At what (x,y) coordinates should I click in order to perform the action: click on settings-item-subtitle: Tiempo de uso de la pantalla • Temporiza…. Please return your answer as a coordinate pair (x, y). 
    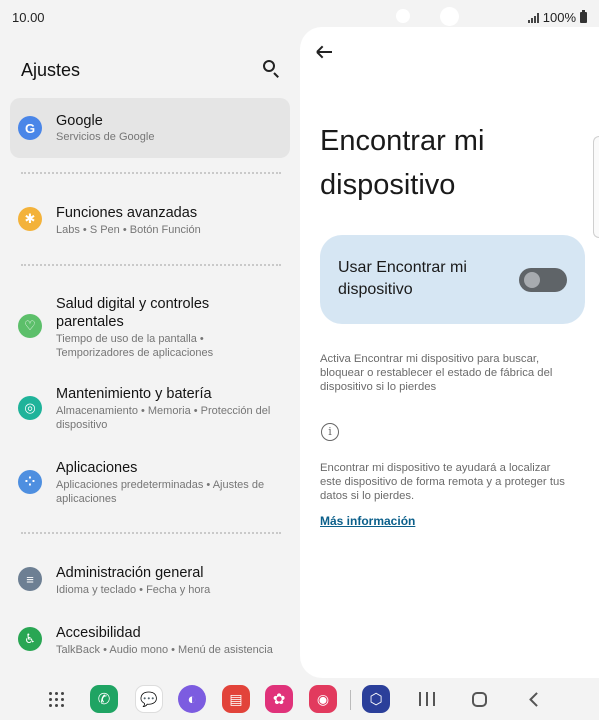
    Looking at the image, I should click on (135, 346).